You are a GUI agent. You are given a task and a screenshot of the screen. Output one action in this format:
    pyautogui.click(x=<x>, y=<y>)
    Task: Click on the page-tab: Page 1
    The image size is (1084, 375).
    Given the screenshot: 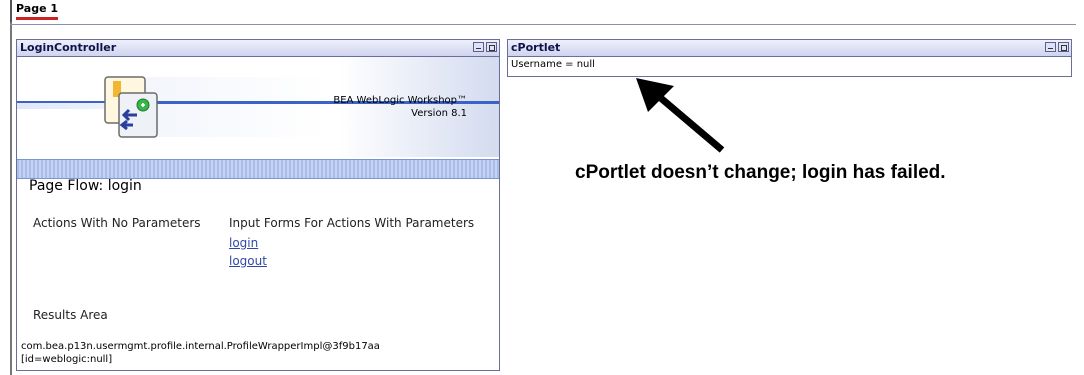 What is the action you would take?
    pyautogui.click(x=36, y=11)
    